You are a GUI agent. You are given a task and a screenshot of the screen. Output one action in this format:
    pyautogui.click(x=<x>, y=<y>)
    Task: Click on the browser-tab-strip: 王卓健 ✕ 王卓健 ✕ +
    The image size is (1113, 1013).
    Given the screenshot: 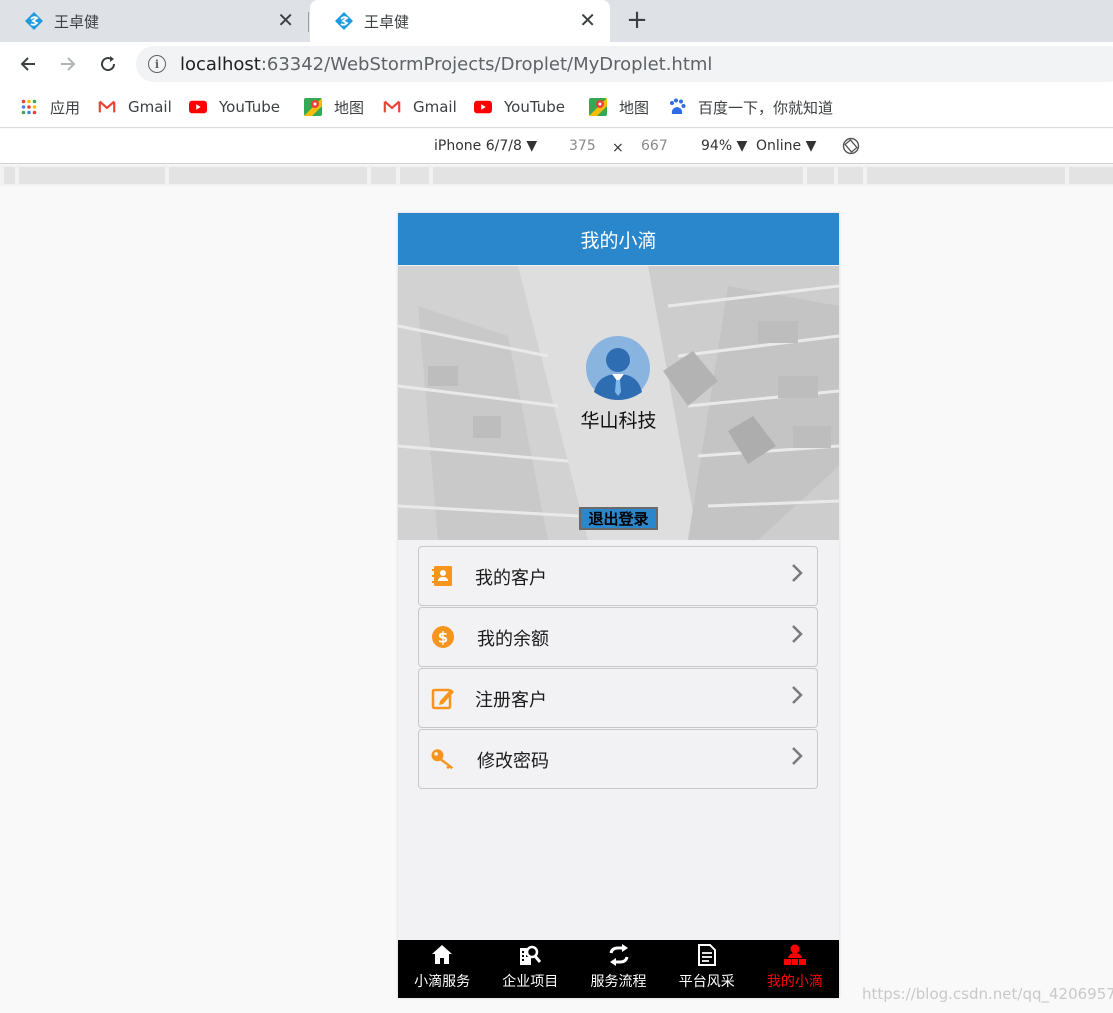 What is the action you would take?
    pyautogui.click(x=556, y=21)
    